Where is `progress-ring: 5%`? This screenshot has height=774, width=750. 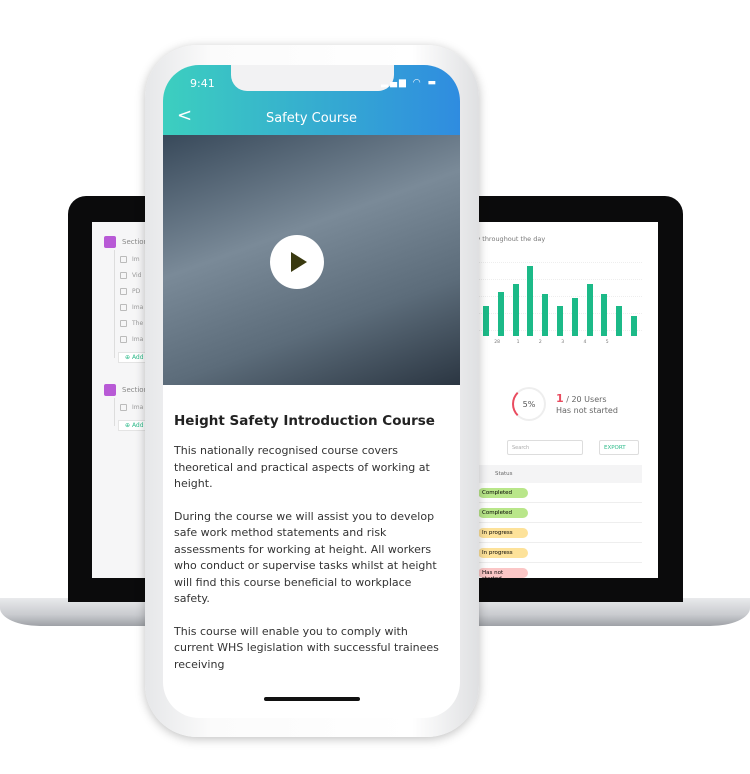
progress-ring: 5% is located at coordinates (529, 404).